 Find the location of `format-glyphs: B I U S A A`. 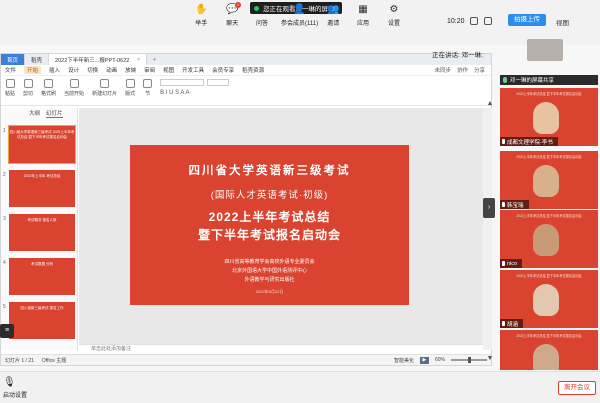

format-glyphs: B I U S A A is located at coordinates (194, 93).